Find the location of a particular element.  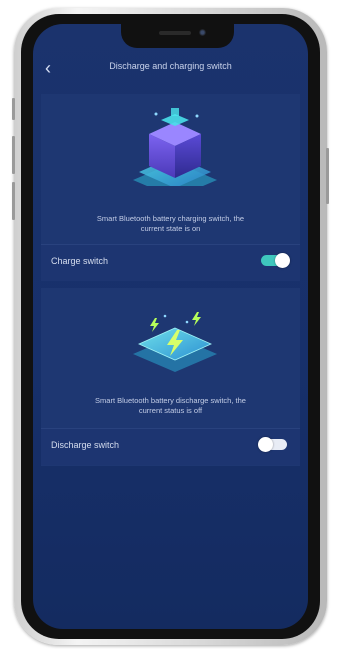

charge-illustration is located at coordinates (170, 146).